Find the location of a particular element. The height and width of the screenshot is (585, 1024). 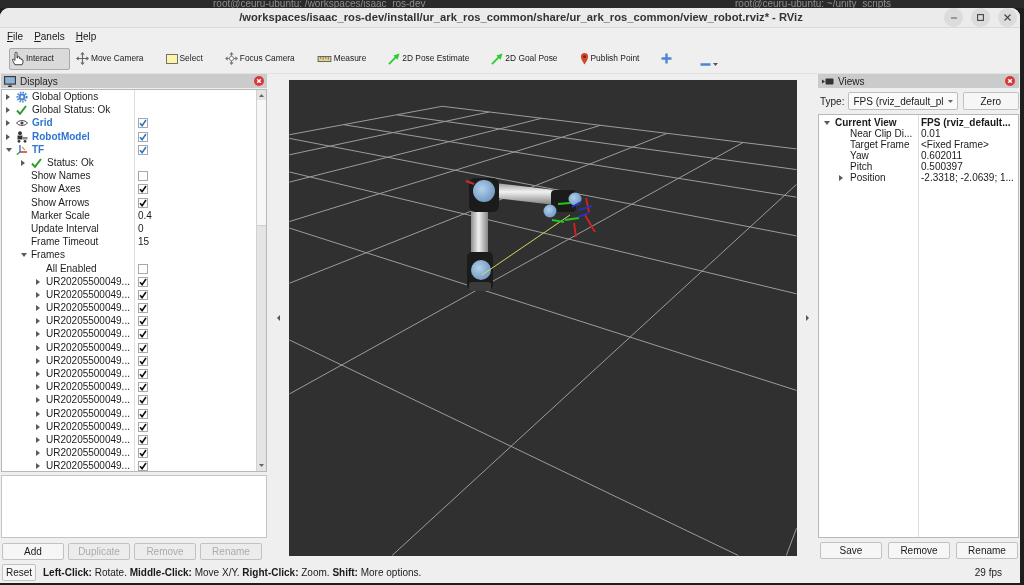

tool-button: Select is located at coordinates (191, 58).